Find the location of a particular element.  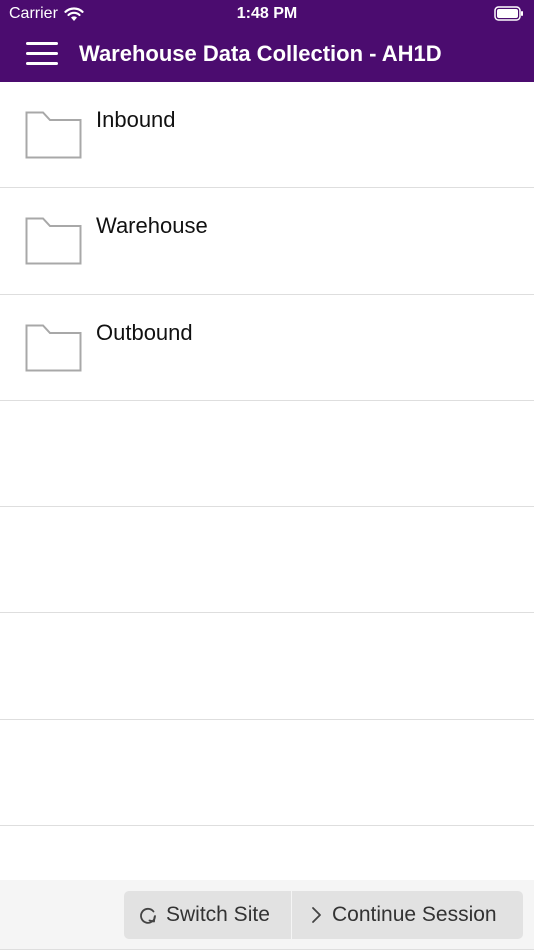

continue-session-button: Continue Session is located at coordinates (407, 915).